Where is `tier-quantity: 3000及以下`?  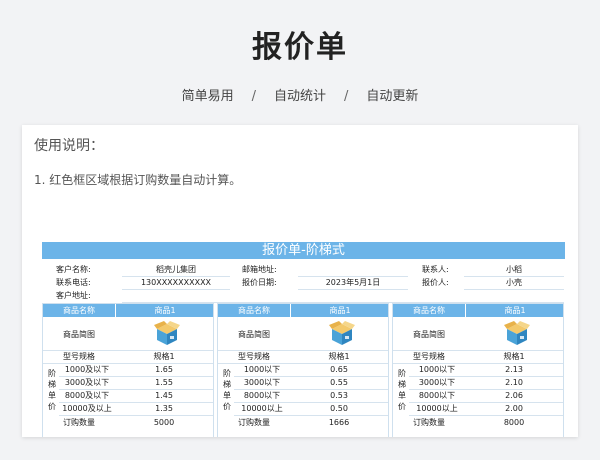
tier-quantity: 3000及以下 is located at coordinates (87, 382).